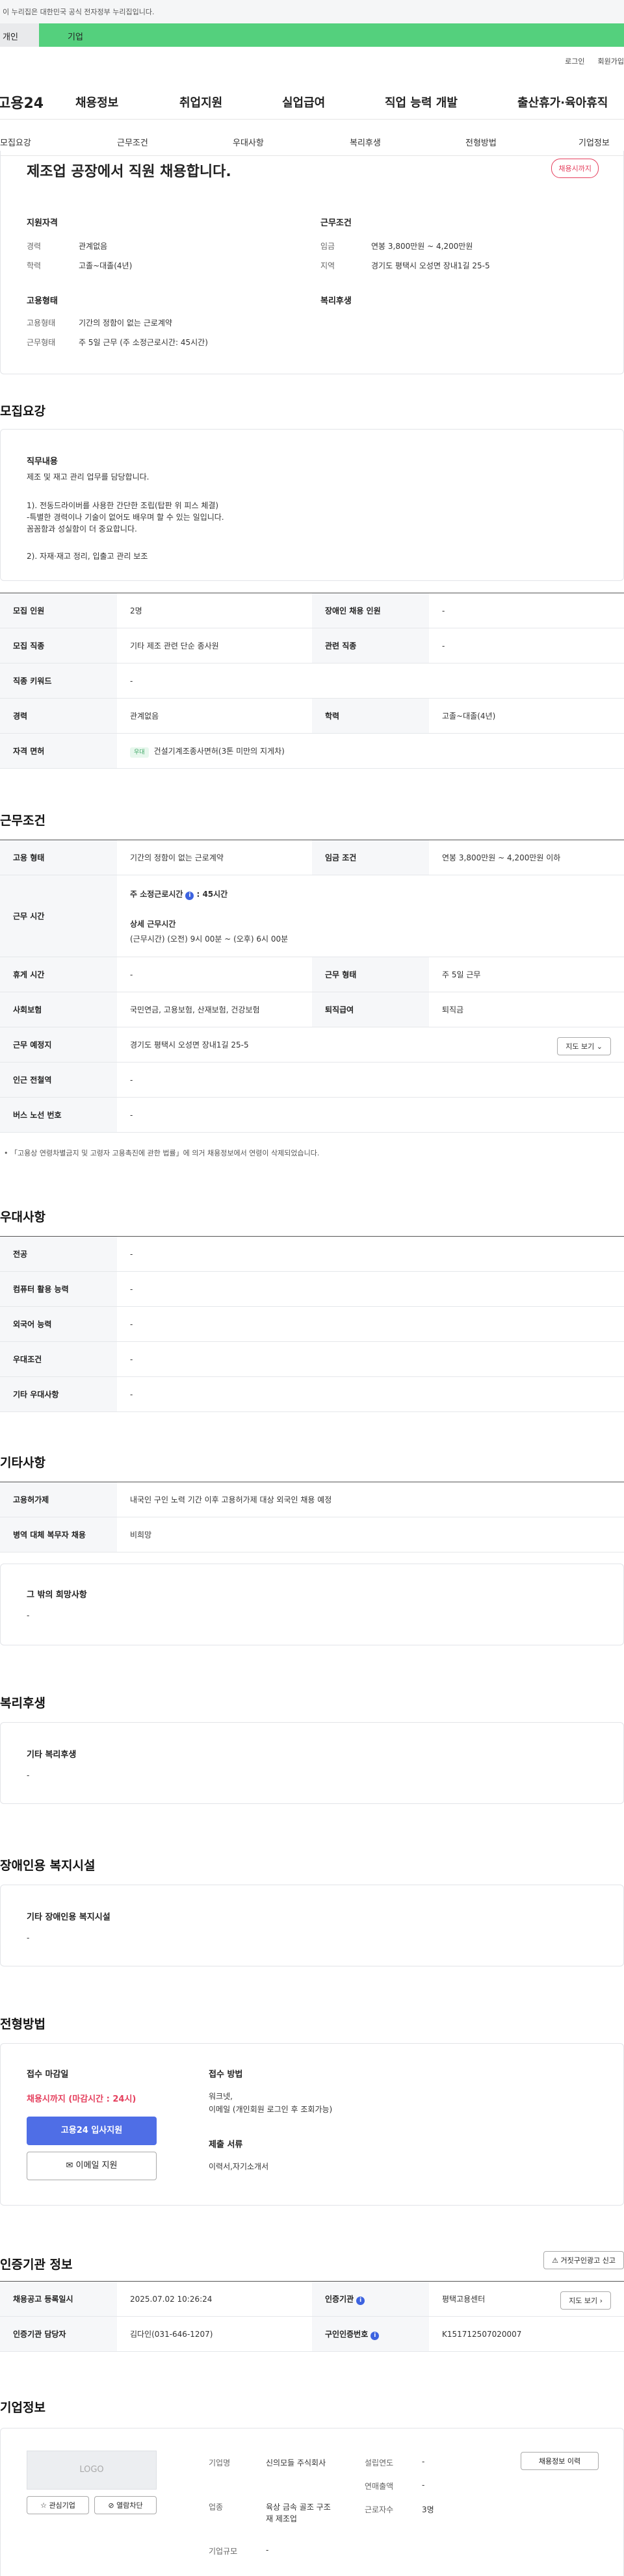  What do you see at coordinates (58, 1289) in the screenshot?
I see `pref-label: 컴퓨터 활용 능력` at bounding box center [58, 1289].